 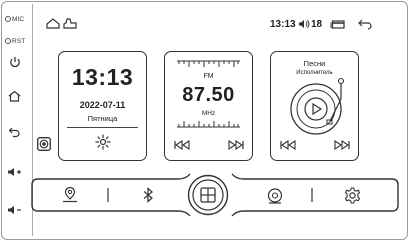 What do you see at coordinates (70, 23) in the screenshot?
I see `car-icon` at bounding box center [70, 23].